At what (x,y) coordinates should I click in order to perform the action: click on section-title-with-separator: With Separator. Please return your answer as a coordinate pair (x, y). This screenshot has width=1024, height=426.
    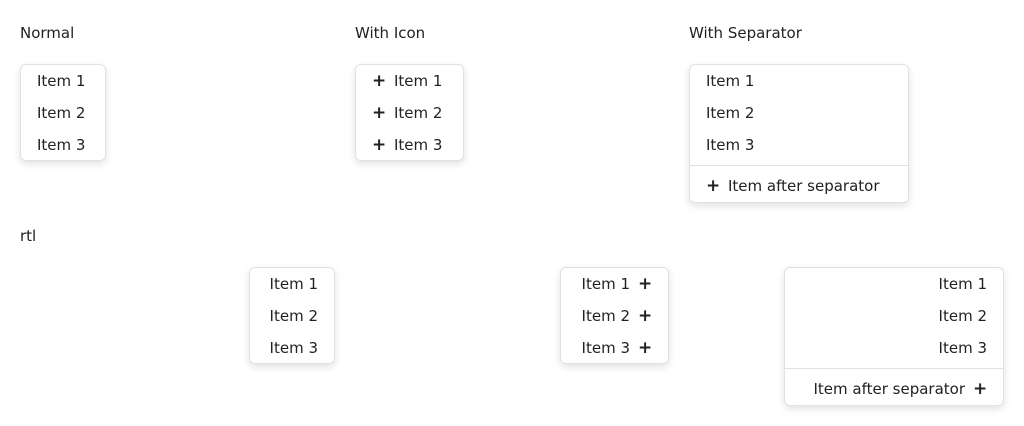
    Looking at the image, I should click on (745, 33).